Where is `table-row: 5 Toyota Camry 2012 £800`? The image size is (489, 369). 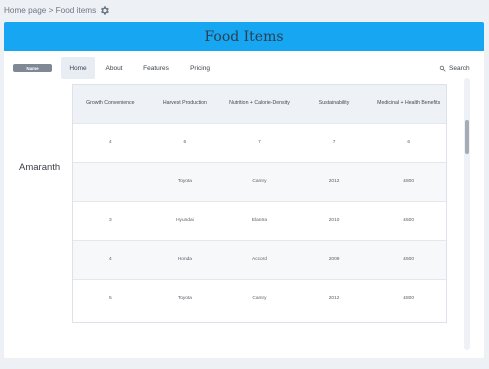 table-row: 5 Toyota Camry 2012 £800 is located at coordinates (259, 298).